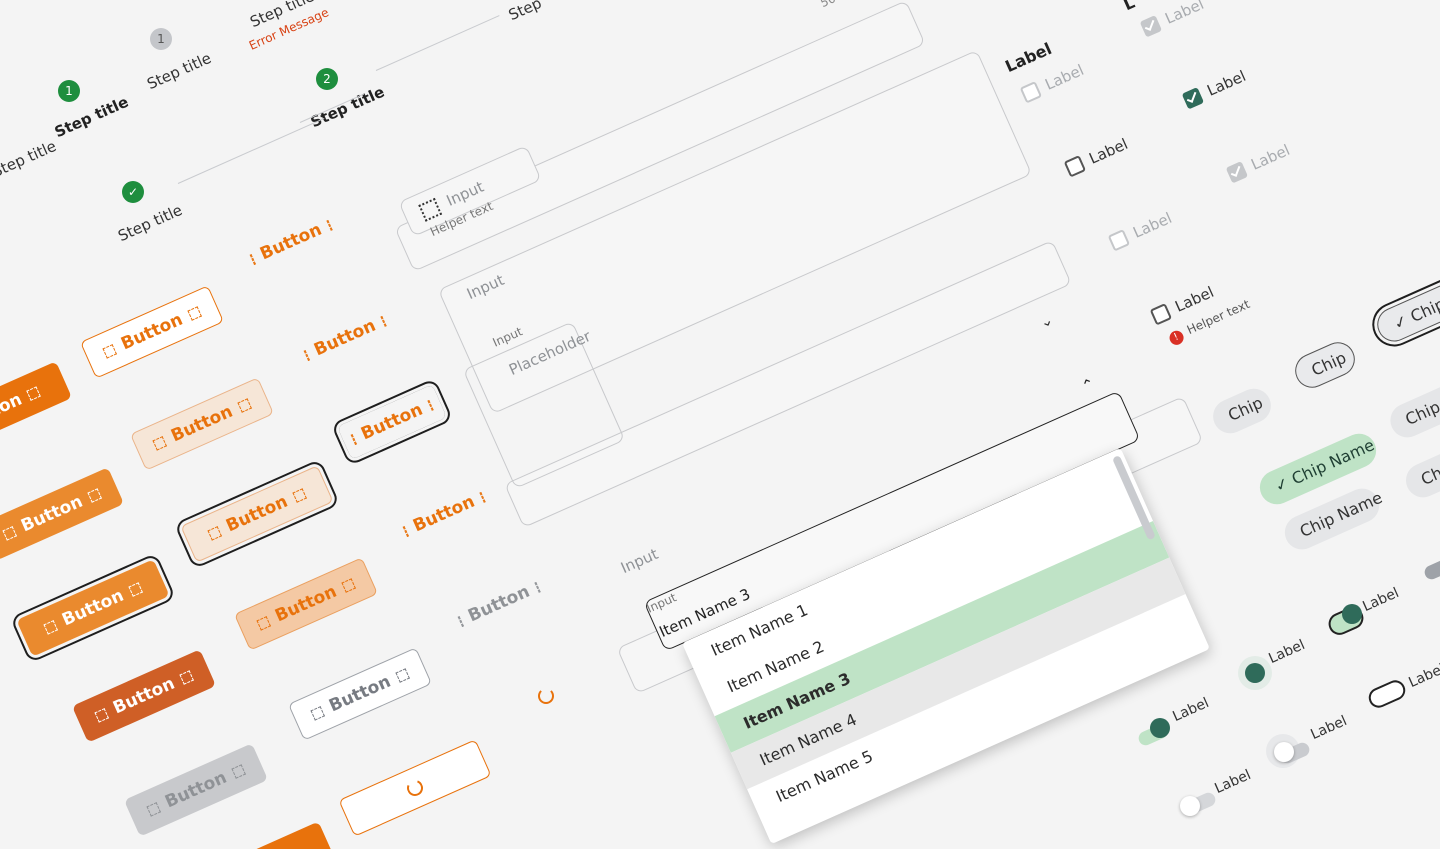 This screenshot has width=1440, height=849. I want to click on step-number-badge: 1, so click(69, 91).